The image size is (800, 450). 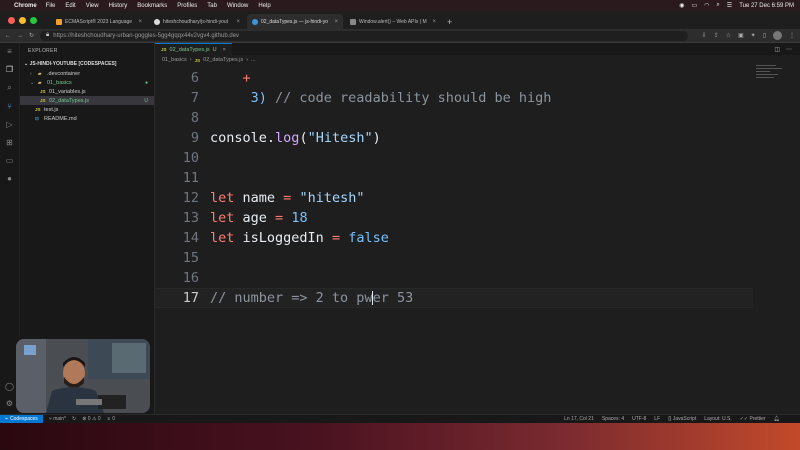 What do you see at coordinates (741, 35) in the screenshot?
I see `extension-icon: ▣` at bounding box center [741, 35].